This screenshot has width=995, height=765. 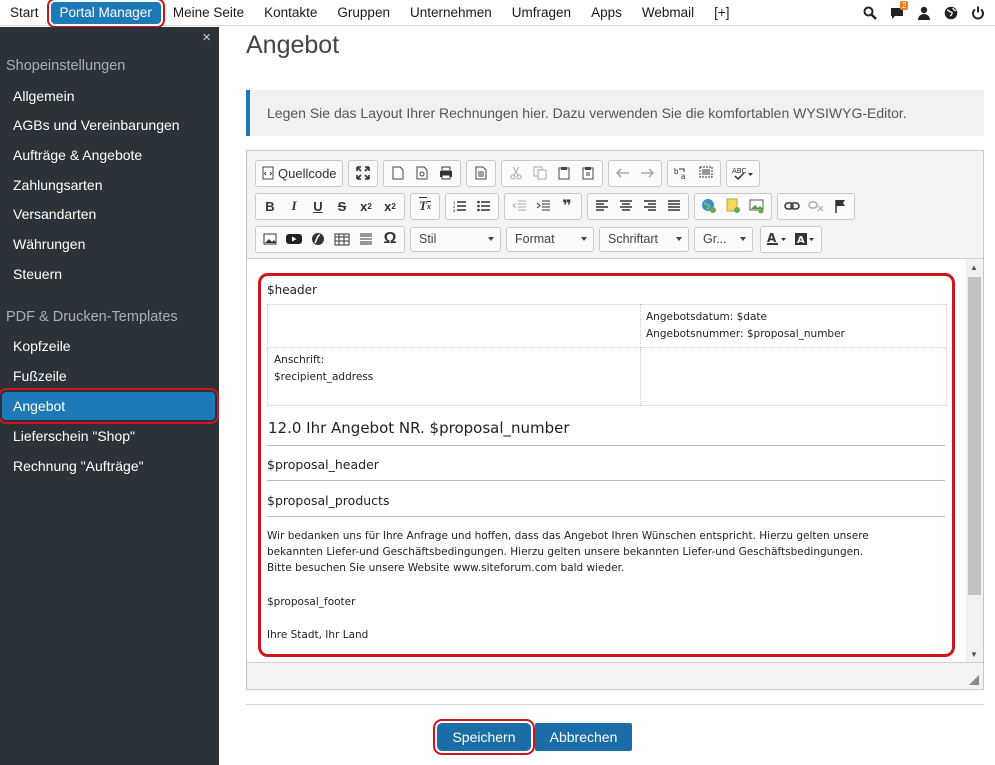 I want to click on find-replace-icon: ba, so click(x=682, y=173).